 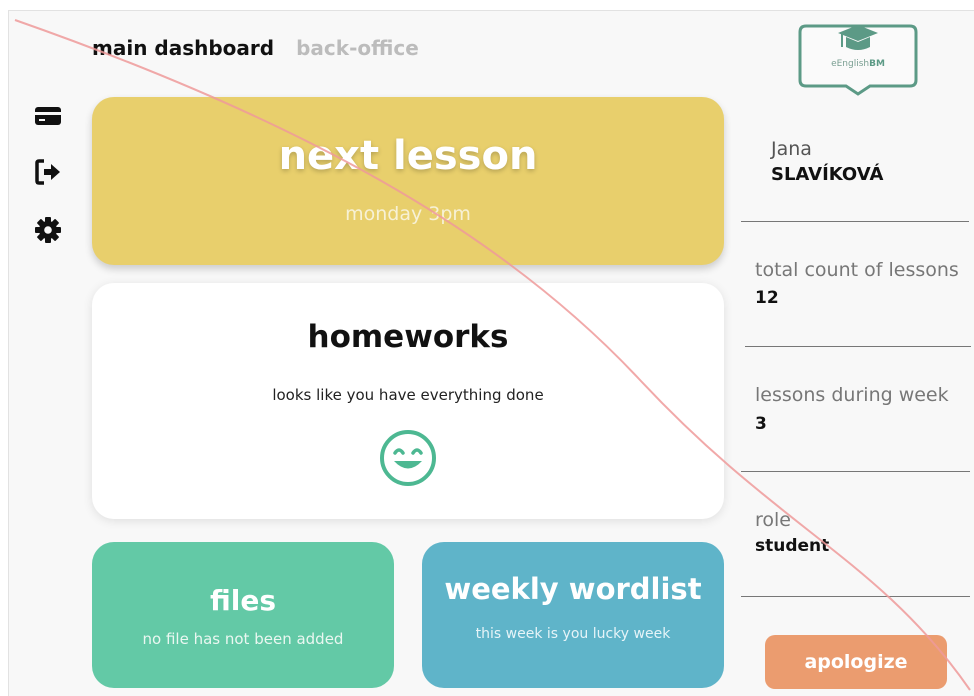 I want to click on stat-value-lessons-week: 3, so click(x=761, y=424).